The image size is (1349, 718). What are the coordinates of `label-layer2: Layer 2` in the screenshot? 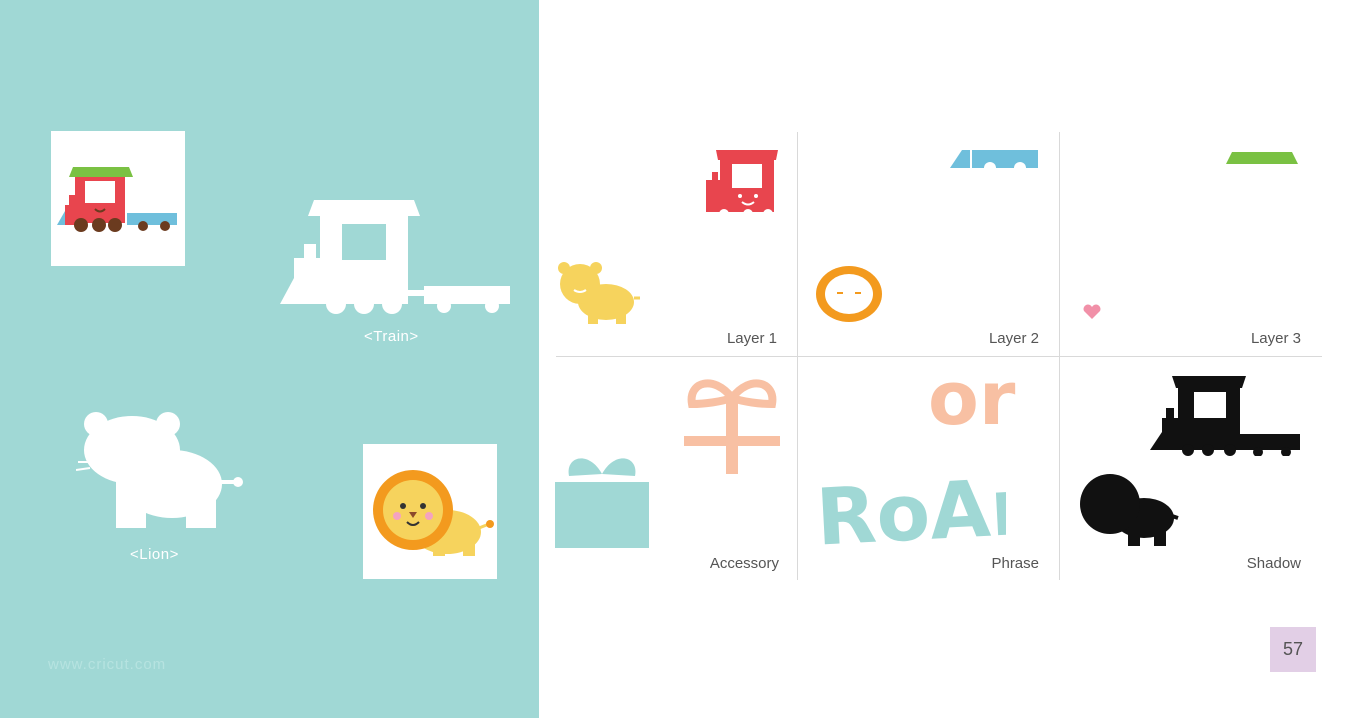 It's located at (1013, 338).